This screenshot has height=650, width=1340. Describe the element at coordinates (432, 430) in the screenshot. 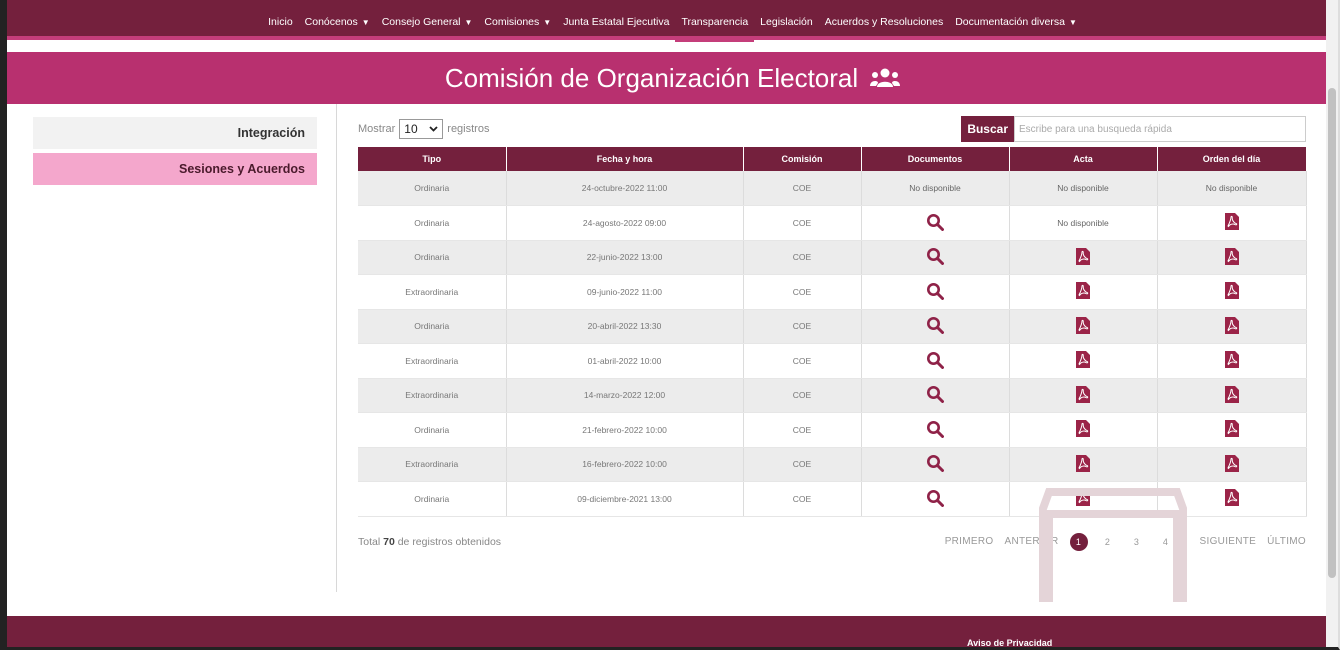

I see `cell-tipo: Ordinaria` at that location.